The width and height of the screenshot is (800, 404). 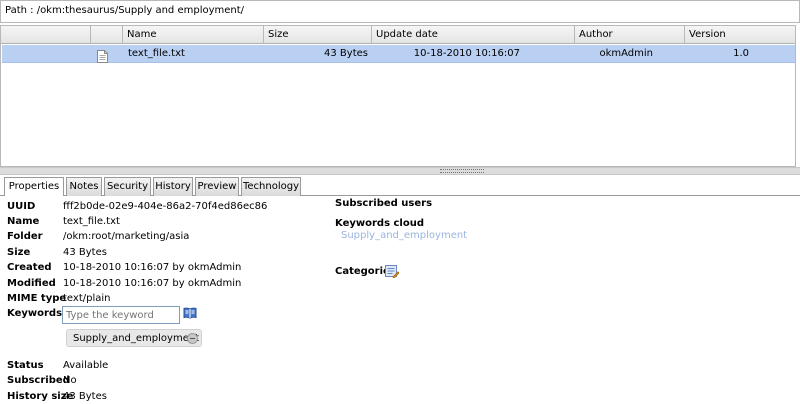 I want to click on keyword-chip: Supply_and_employment, so click(x=134, y=338).